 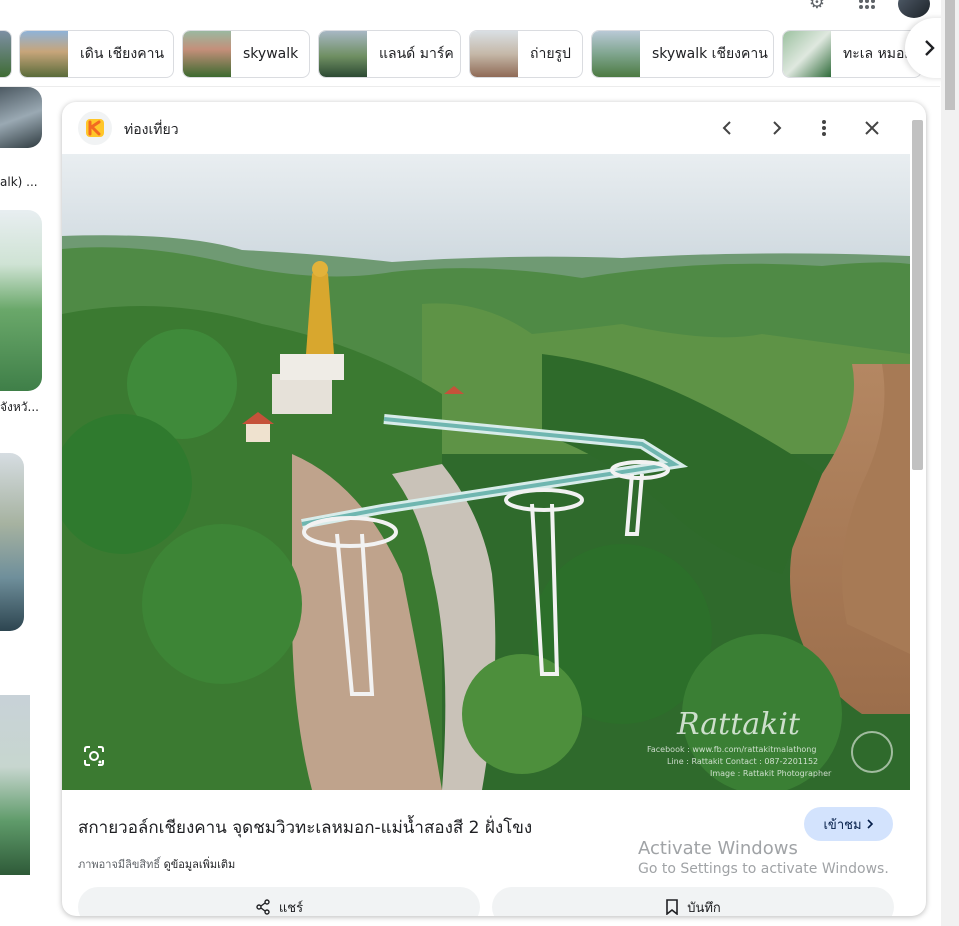 What do you see at coordinates (486, 128) in the screenshot?
I see `panel-header: ท่องเที่ยว` at bounding box center [486, 128].